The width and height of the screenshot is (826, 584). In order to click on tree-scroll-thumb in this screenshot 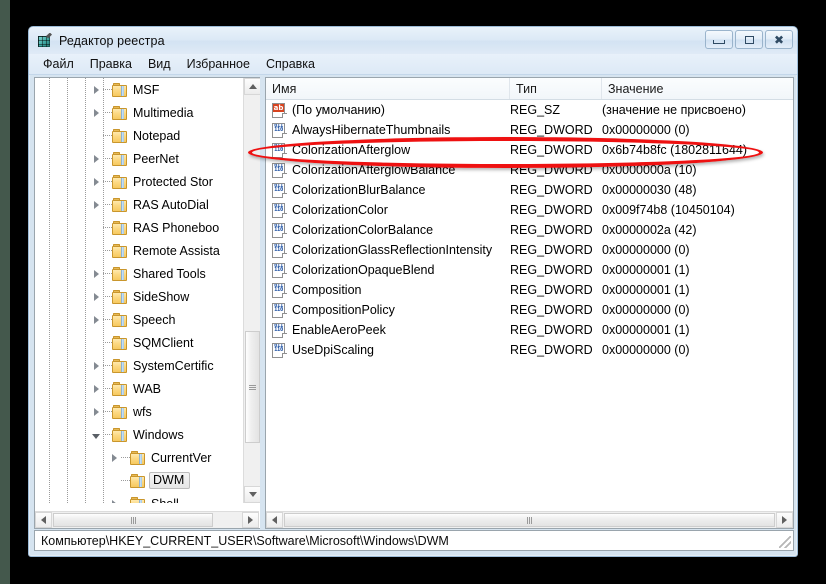, I will do `click(252, 387)`.